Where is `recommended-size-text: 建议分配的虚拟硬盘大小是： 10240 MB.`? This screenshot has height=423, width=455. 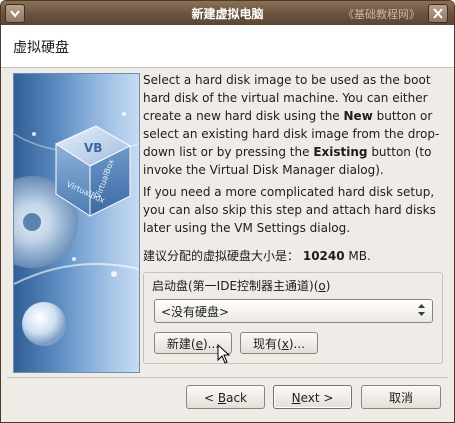 recommended-size-text: 建议分配的虚拟硬盘大小是： 10240 MB. is located at coordinates (257, 256).